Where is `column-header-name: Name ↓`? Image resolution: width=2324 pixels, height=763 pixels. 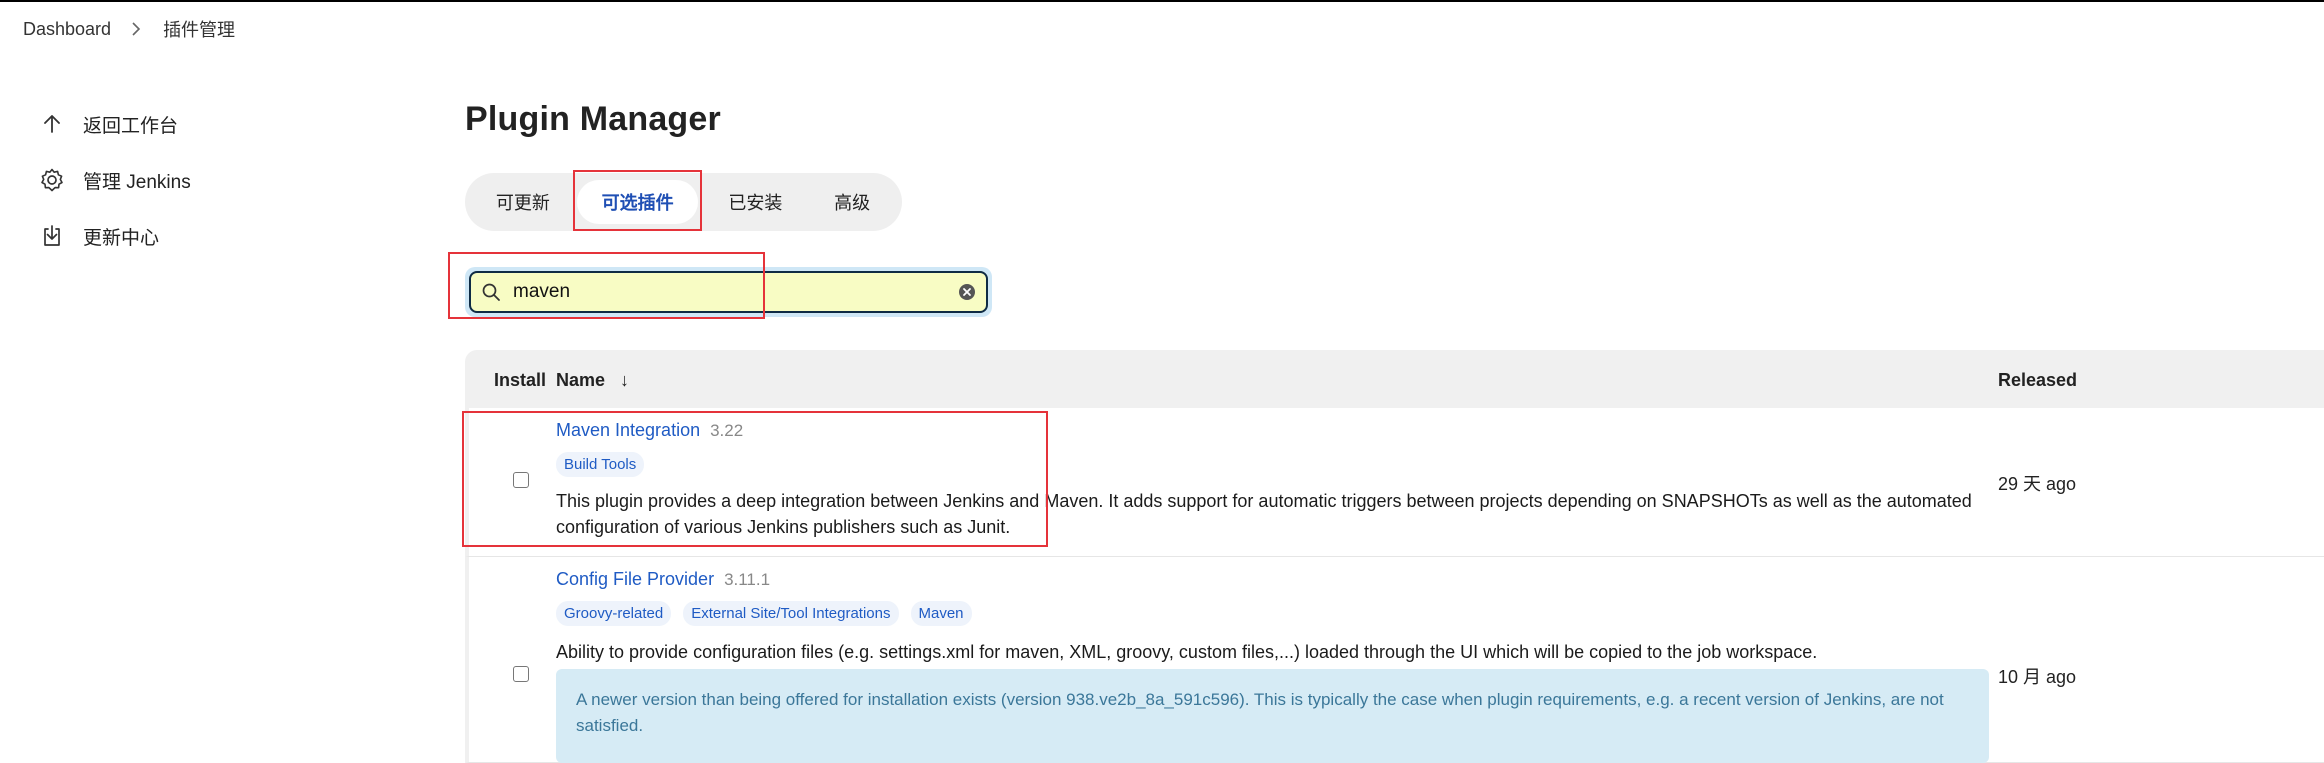 column-header-name: Name ↓ is located at coordinates (592, 380).